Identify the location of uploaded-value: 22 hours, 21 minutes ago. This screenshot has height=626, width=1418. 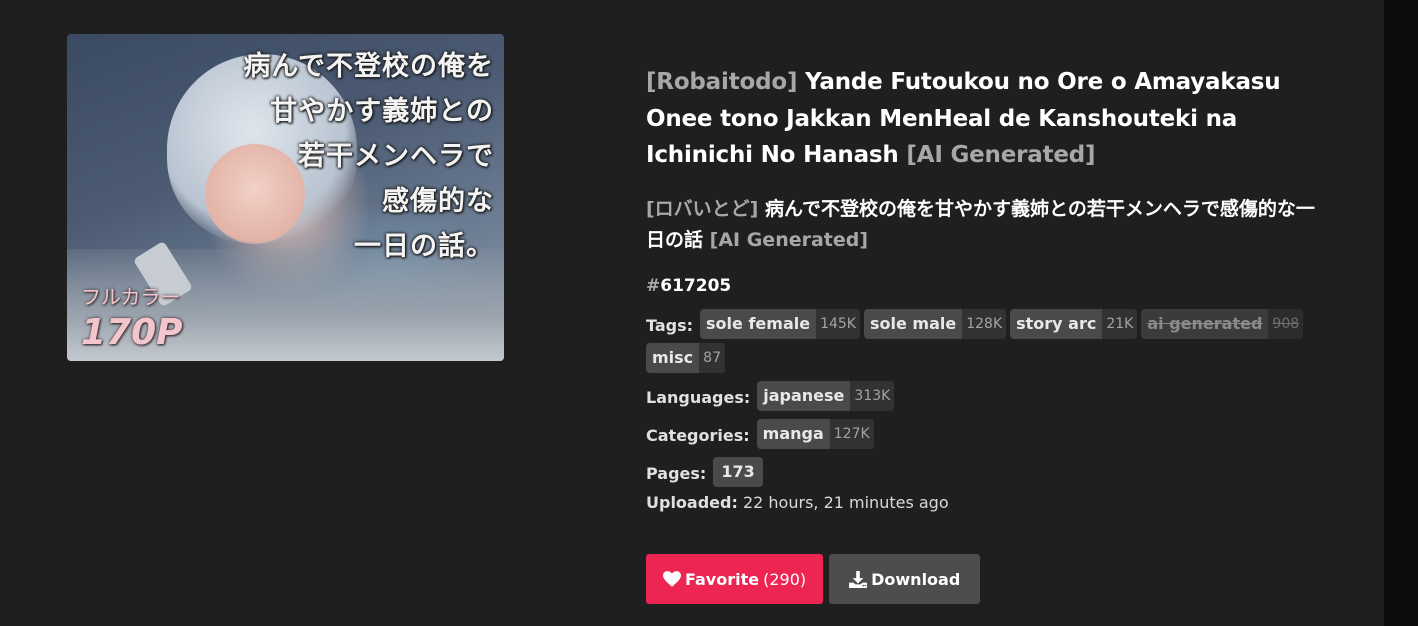
(845, 502).